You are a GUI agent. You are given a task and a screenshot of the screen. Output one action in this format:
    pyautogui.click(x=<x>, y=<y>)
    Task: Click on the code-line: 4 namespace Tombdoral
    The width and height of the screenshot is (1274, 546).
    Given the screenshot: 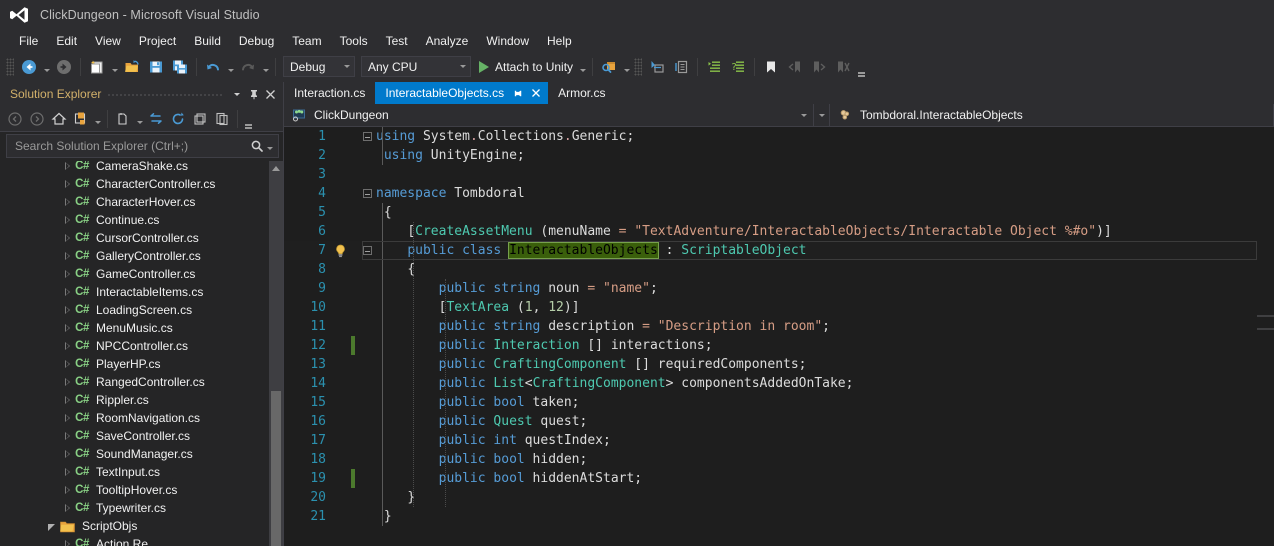 What is the action you would take?
    pyautogui.click(x=770, y=193)
    